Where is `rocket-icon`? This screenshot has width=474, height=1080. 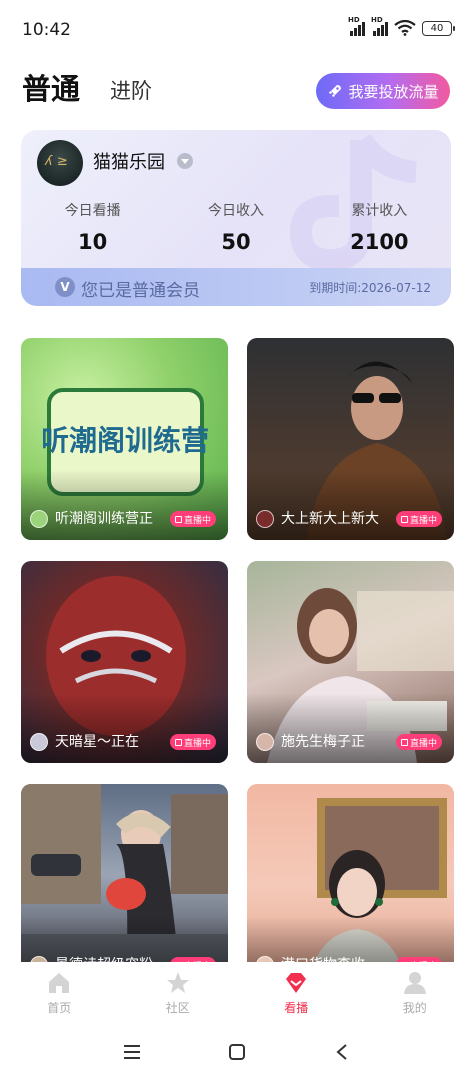 rocket-icon is located at coordinates (335, 91).